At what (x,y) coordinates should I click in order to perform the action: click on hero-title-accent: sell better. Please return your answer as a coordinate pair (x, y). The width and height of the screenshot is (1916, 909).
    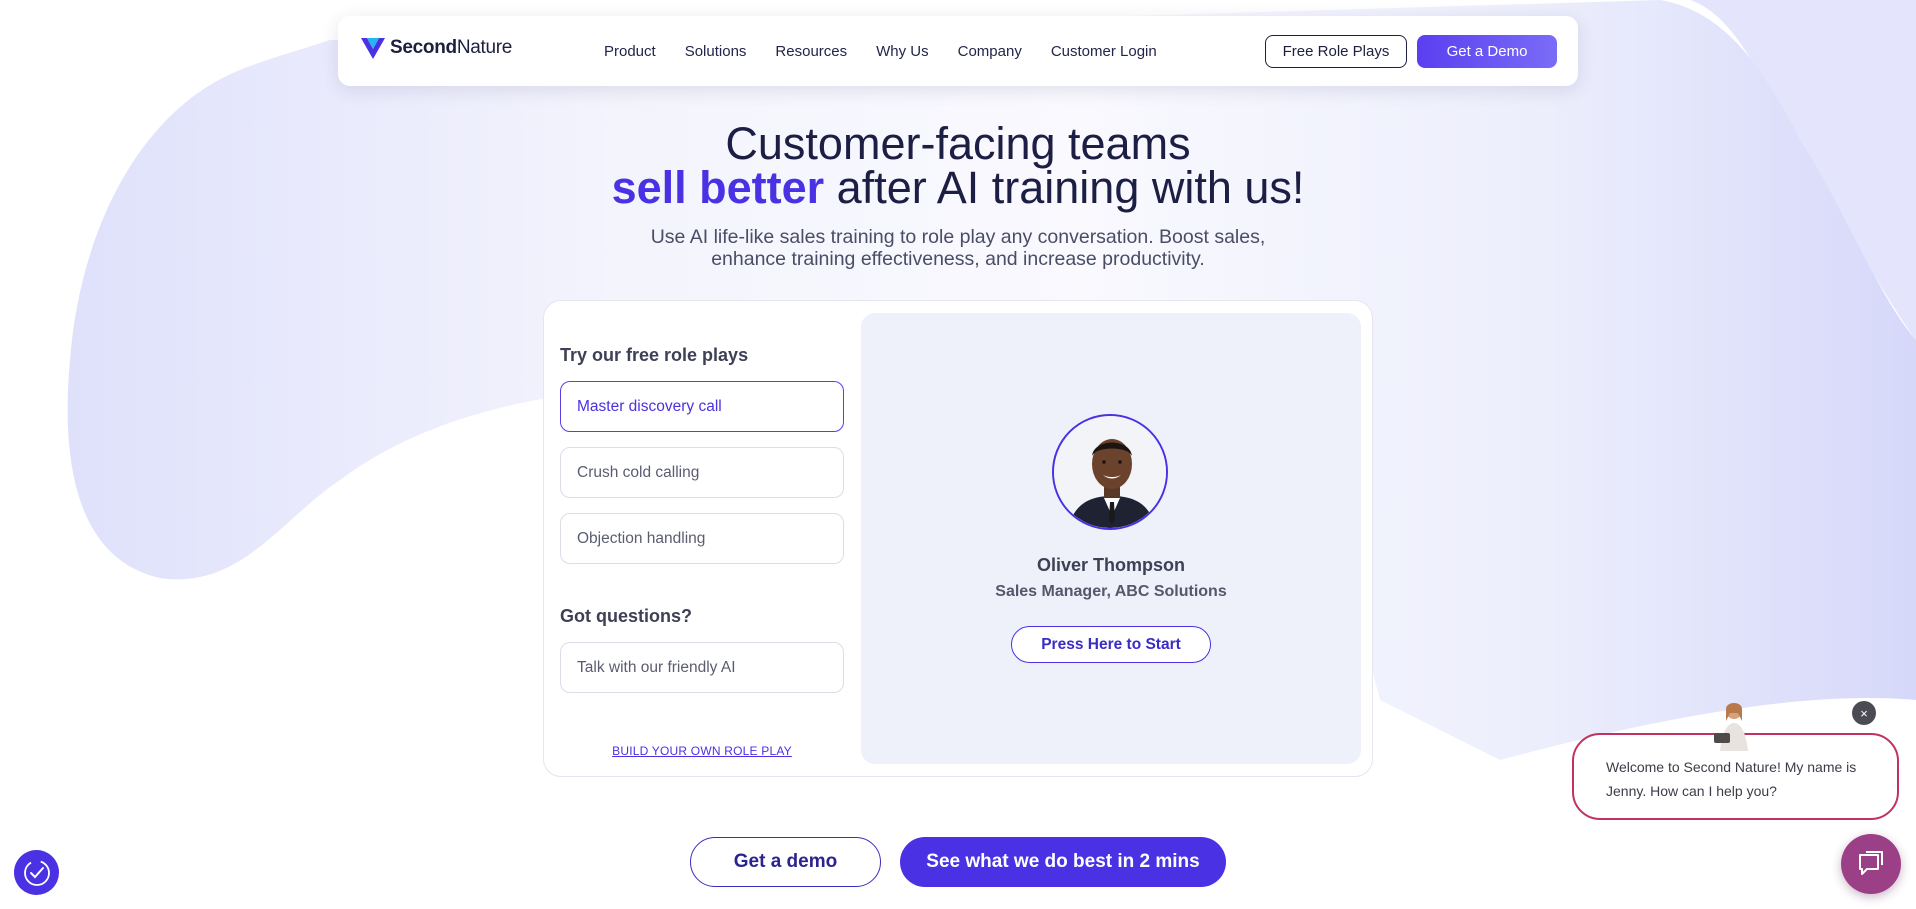
    Looking at the image, I should click on (718, 187).